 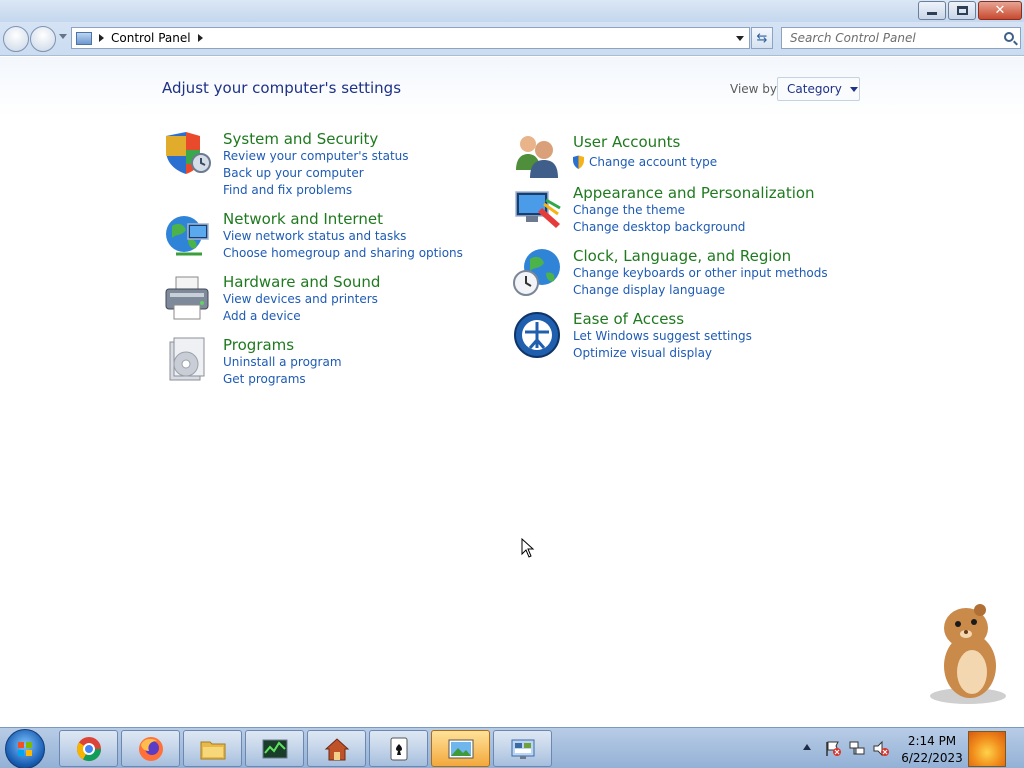 What do you see at coordinates (301, 282) in the screenshot?
I see `category-title: Hardware and Sound` at bounding box center [301, 282].